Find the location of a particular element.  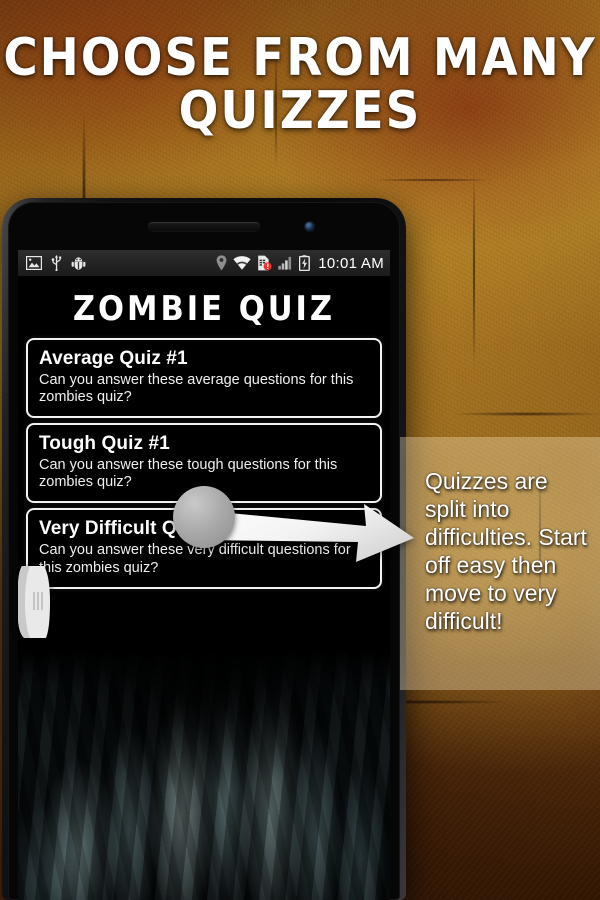

earpiece-speaker is located at coordinates (204, 226).